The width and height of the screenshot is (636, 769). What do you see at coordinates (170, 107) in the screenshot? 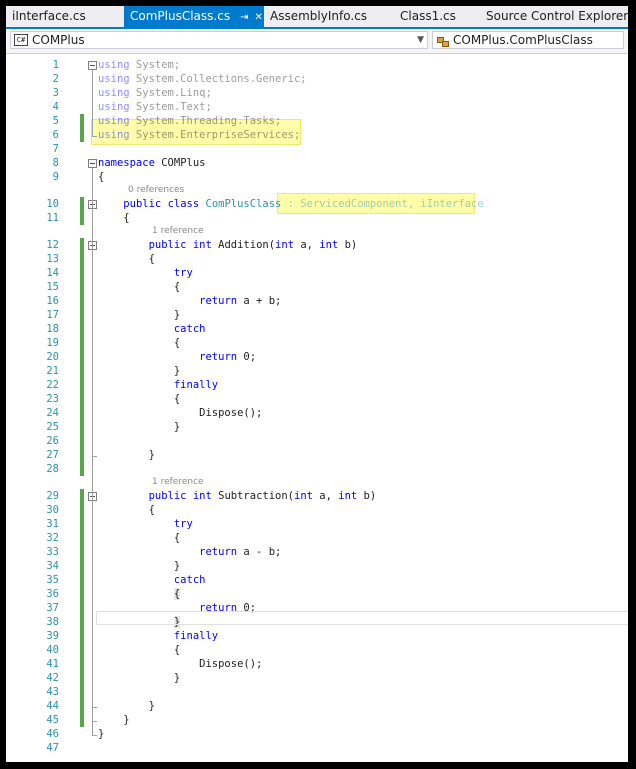
I see `code-token: System.Text;` at bounding box center [170, 107].